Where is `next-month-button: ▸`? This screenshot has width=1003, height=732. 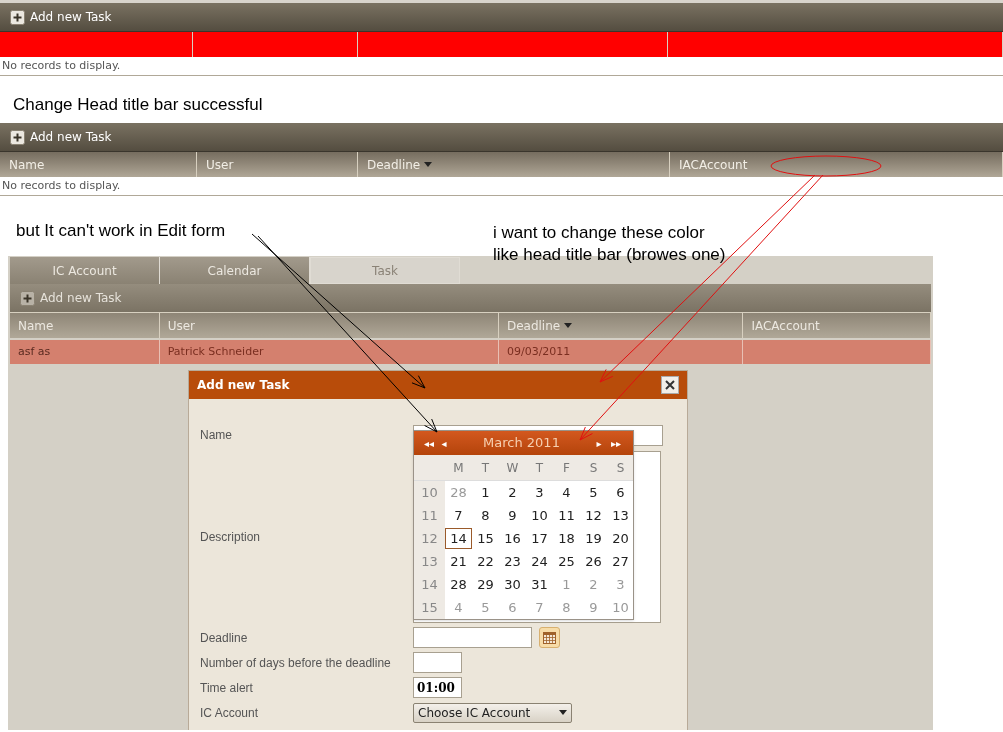 next-month-button: ▸ is located at coordinates (599, 443).